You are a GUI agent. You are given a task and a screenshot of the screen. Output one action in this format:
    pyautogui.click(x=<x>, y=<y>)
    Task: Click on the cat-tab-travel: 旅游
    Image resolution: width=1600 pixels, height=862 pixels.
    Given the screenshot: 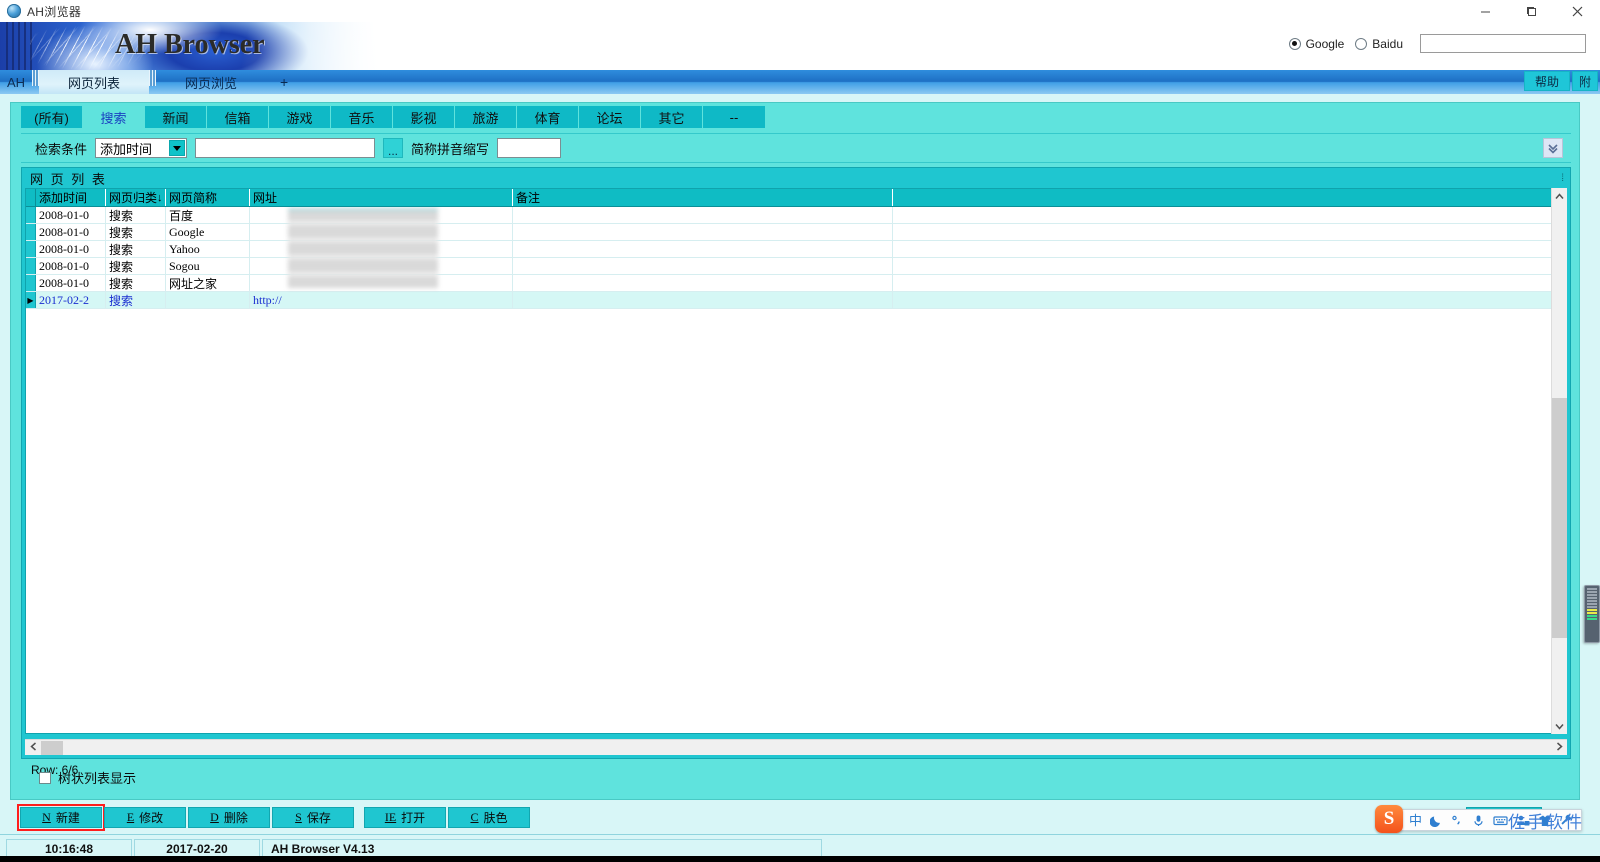 What is the action you would take?
    pyautogui.click(x=486, y=117)
    